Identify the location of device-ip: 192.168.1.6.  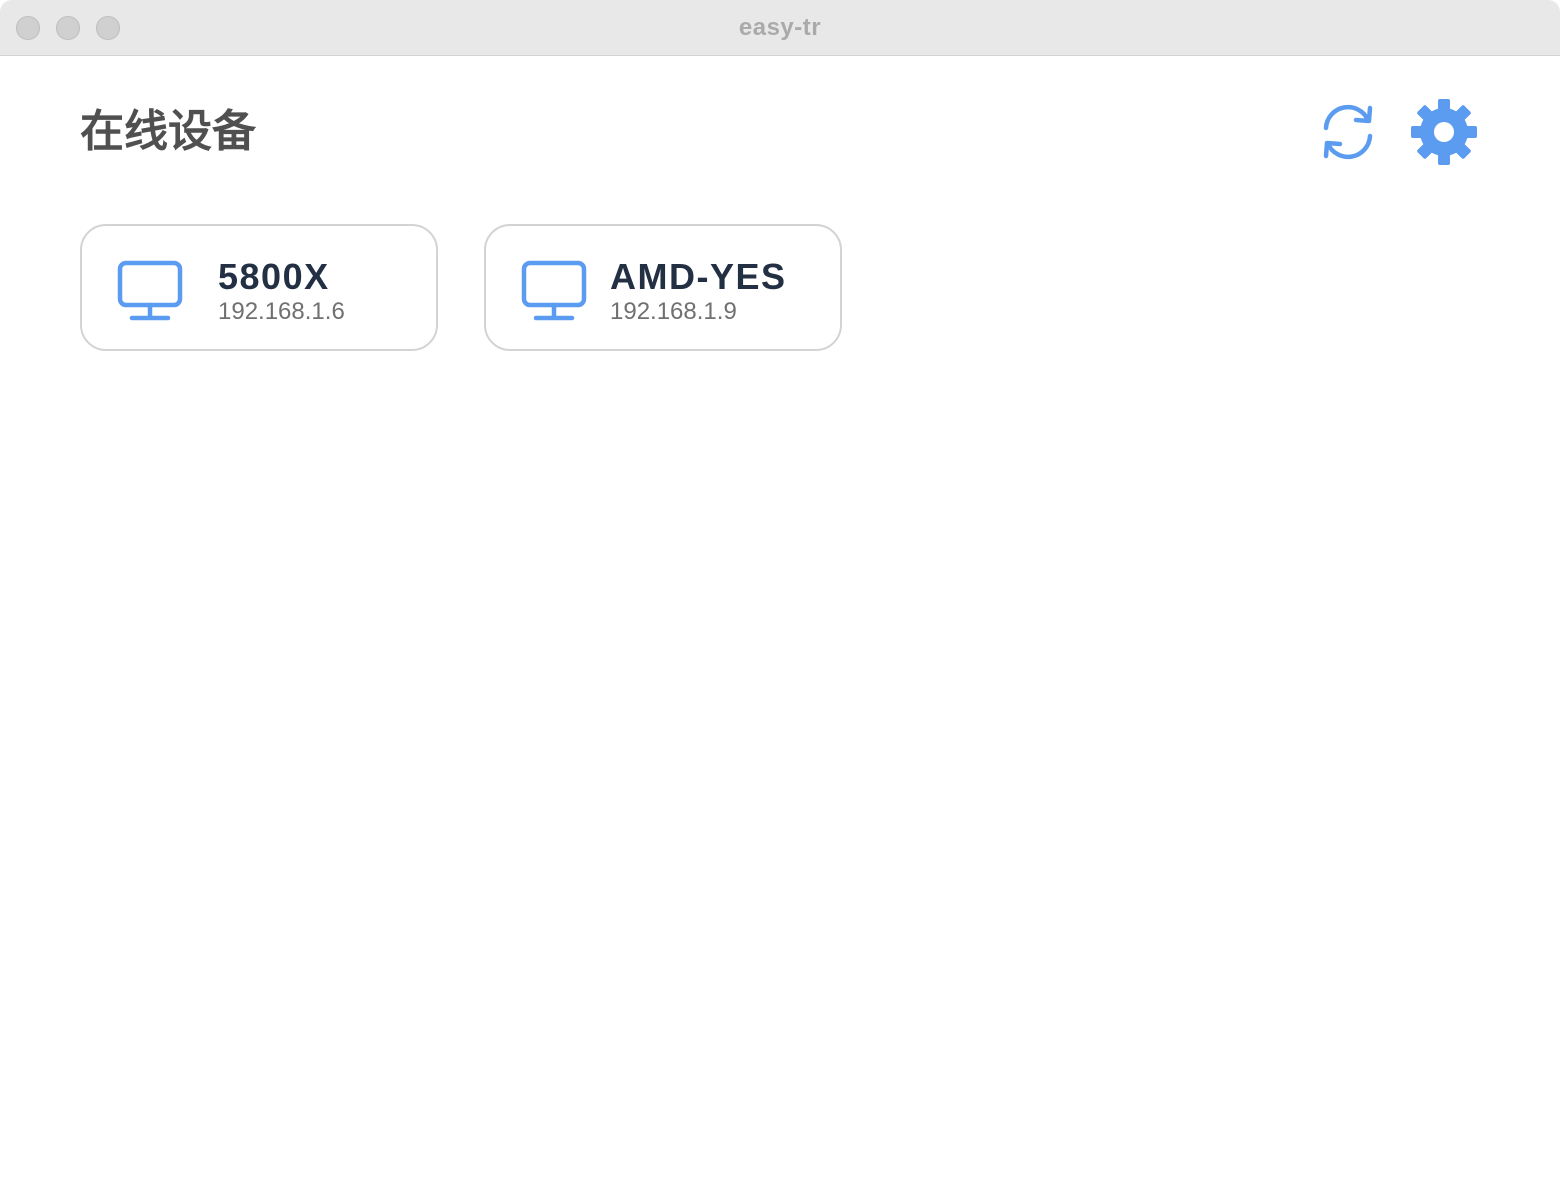
(281, 311).